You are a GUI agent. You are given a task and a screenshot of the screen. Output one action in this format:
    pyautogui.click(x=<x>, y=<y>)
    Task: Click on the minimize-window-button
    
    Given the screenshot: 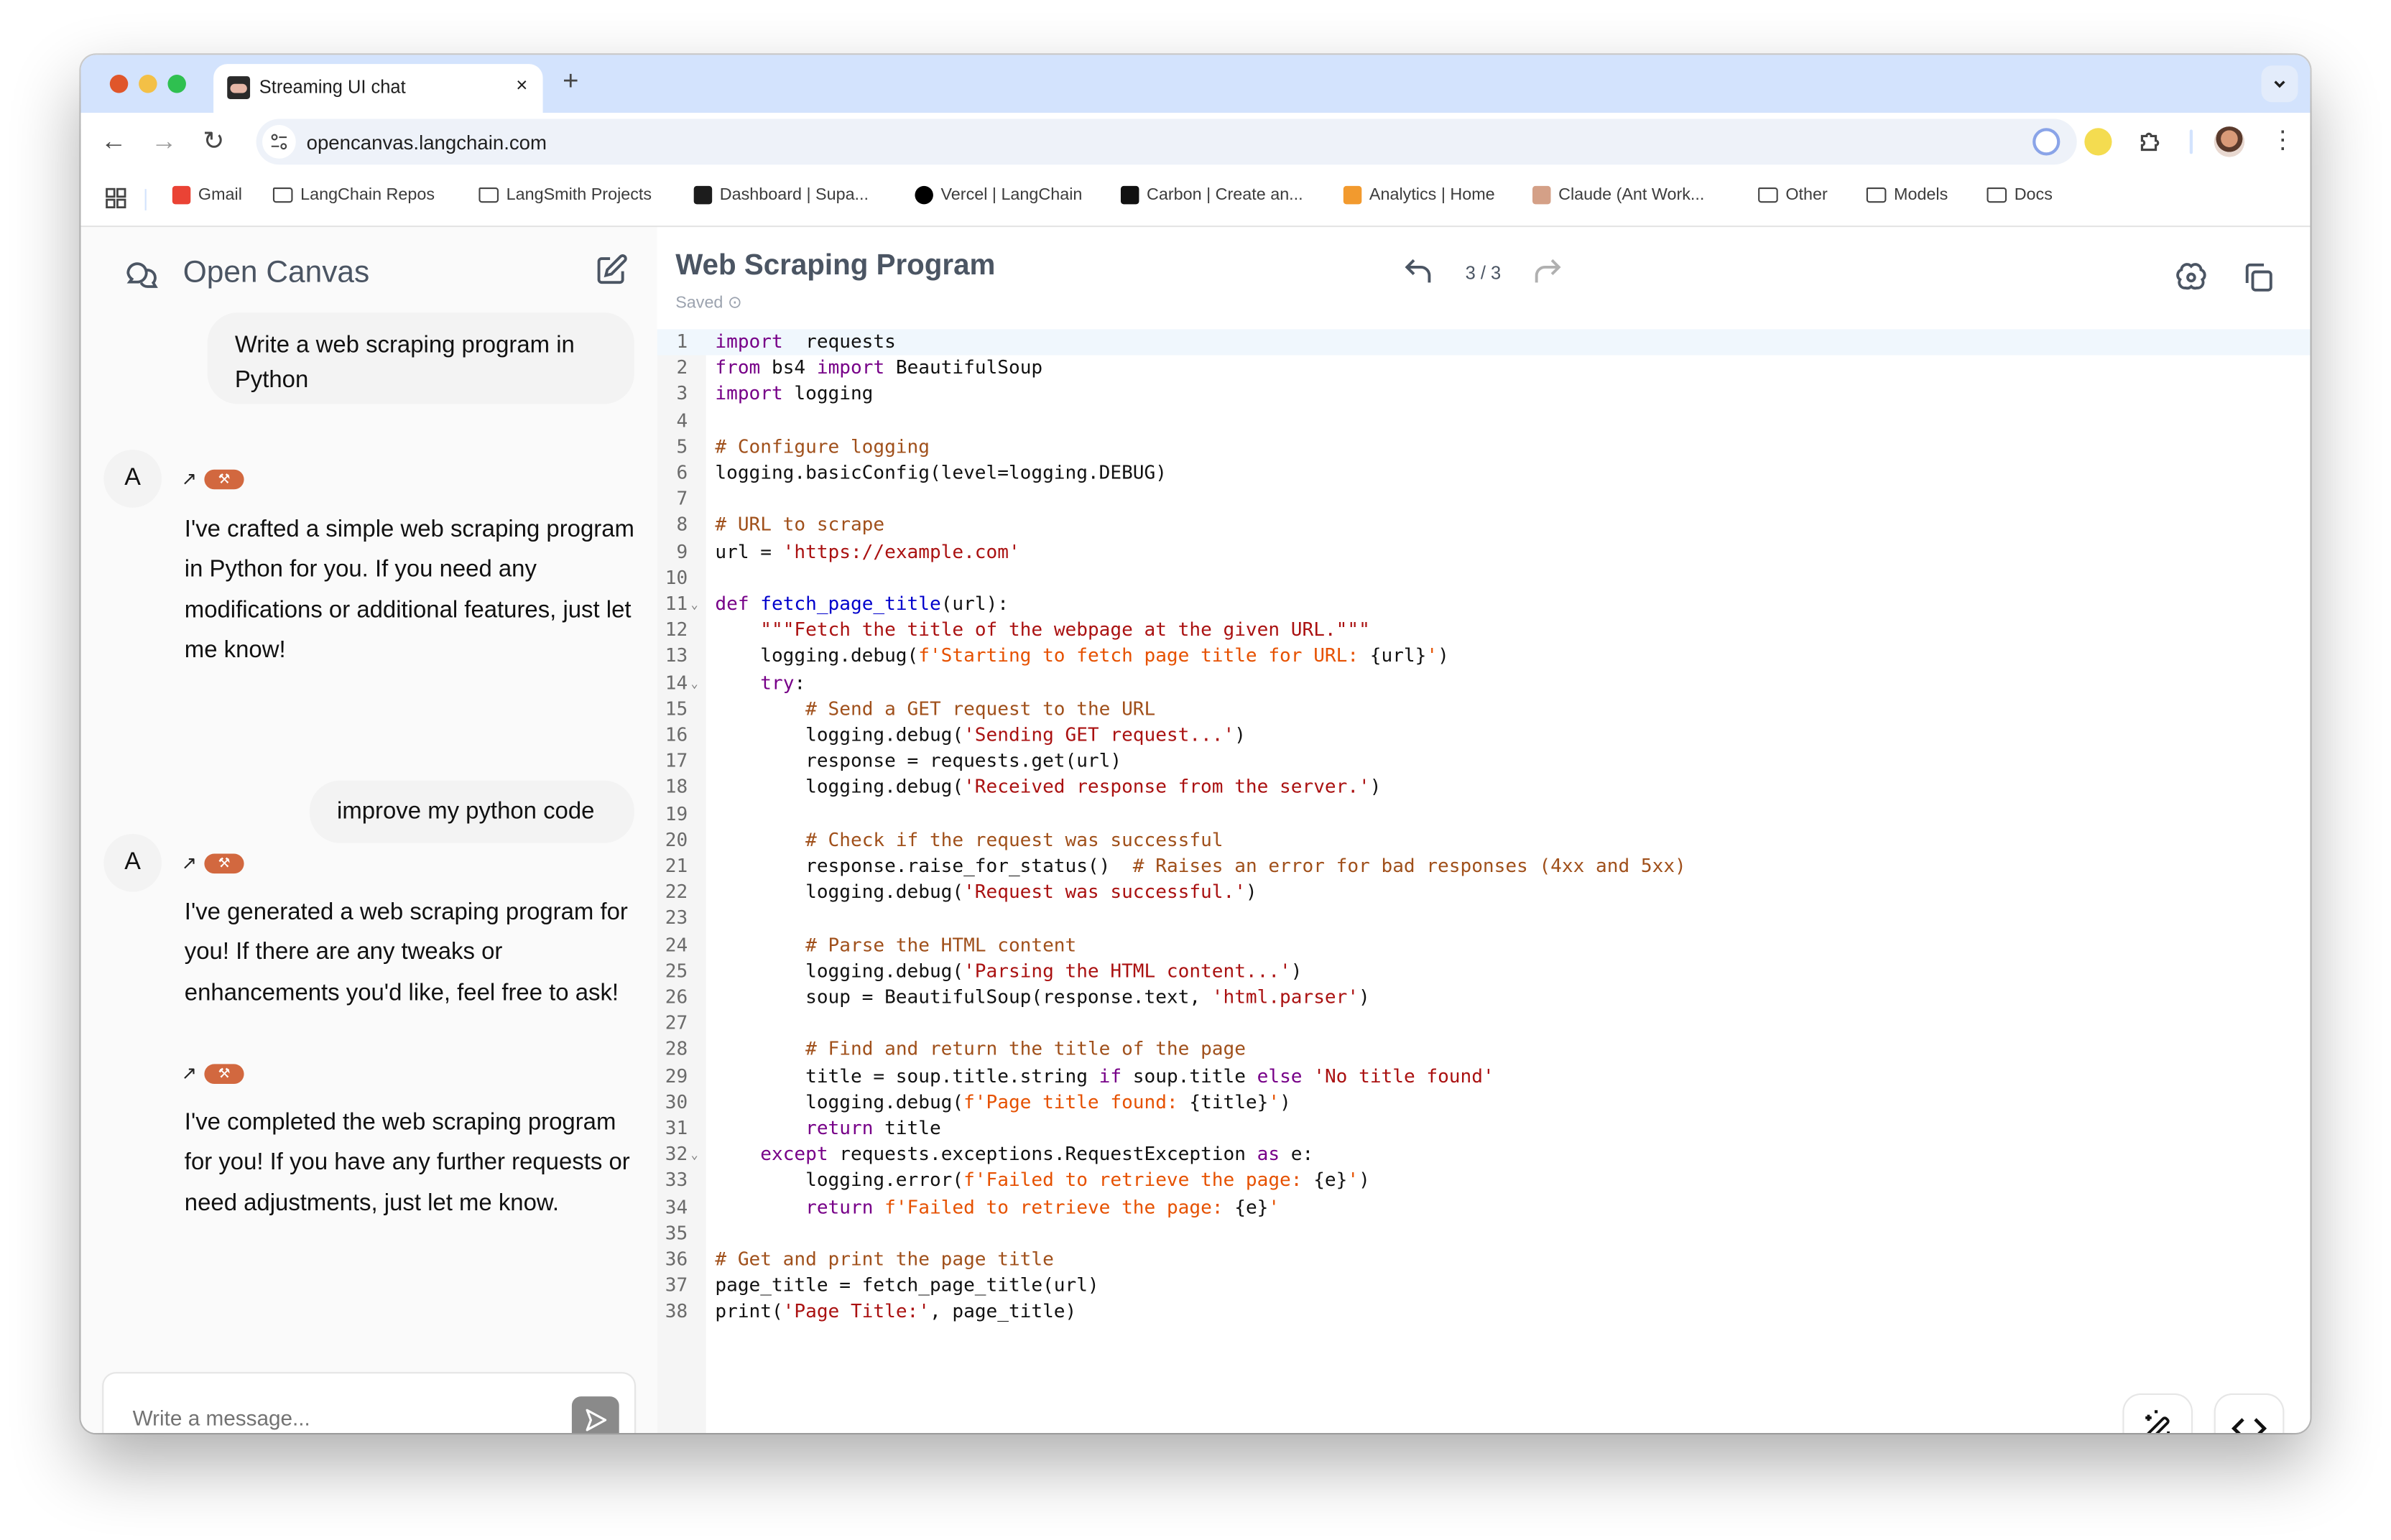 What is the action you would take?
    pyautogui.click(x=148, y=83)
    